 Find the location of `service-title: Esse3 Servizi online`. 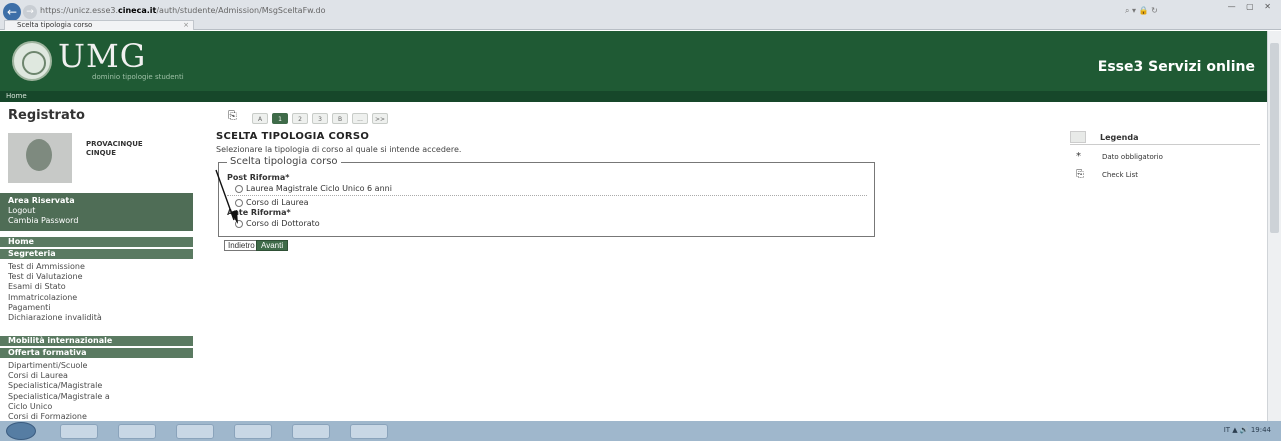

service-title: Esse3 Servizi online is located at coordinates (1176, 67).